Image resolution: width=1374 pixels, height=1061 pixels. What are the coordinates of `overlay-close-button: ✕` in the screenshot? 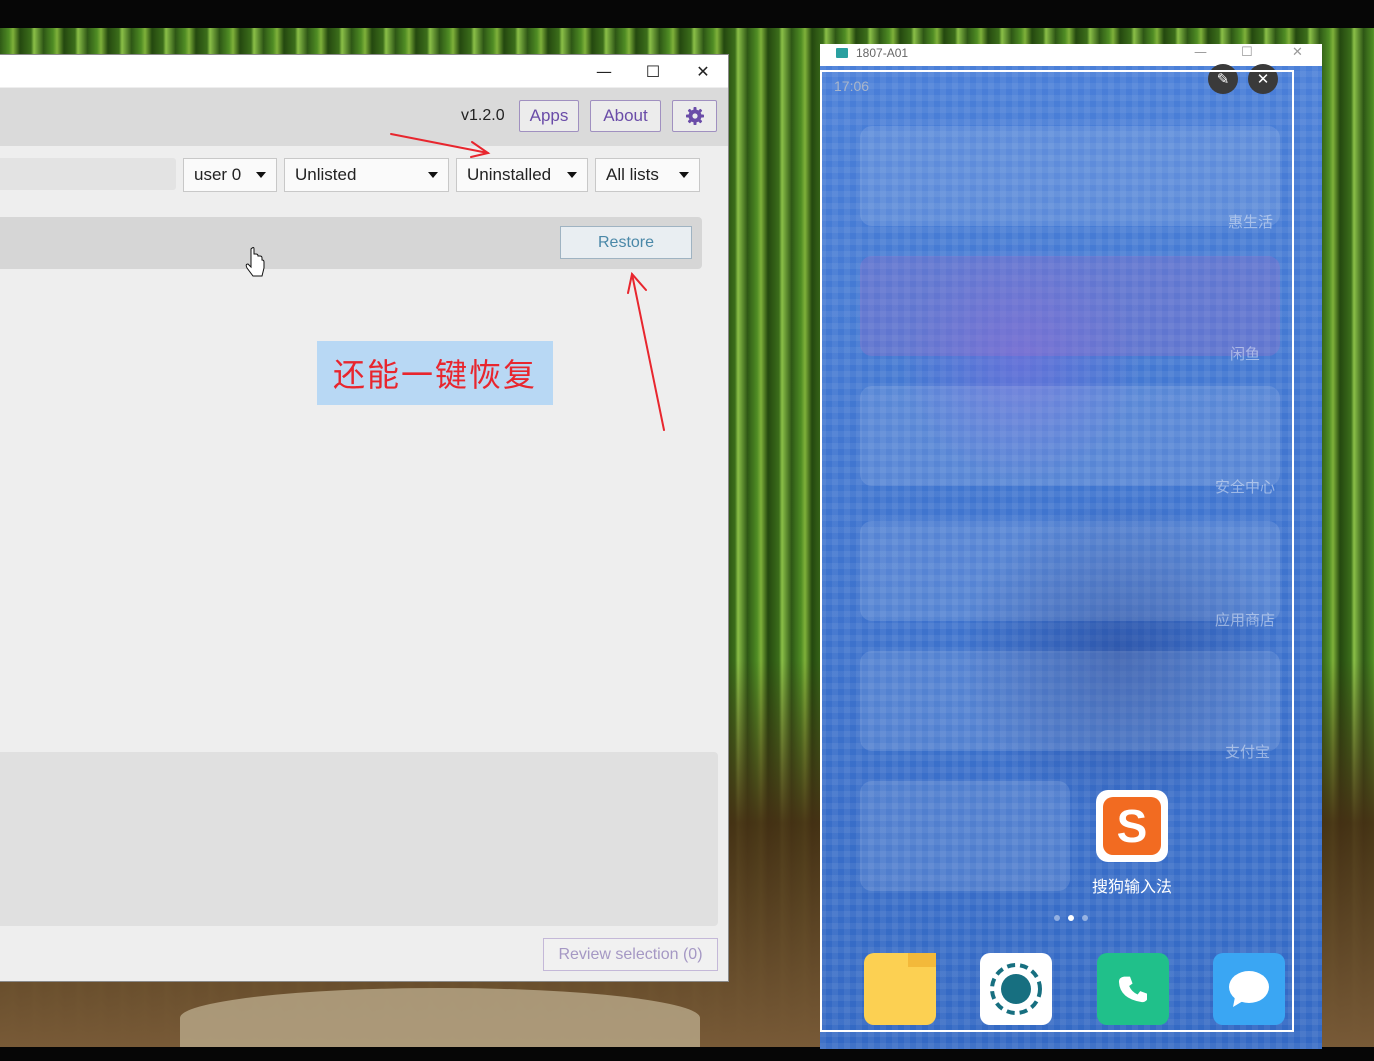 It's located at (1263, 79).